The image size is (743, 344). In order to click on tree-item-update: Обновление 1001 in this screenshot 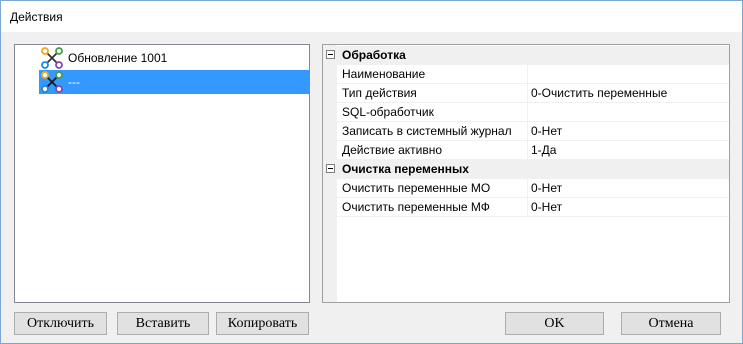, I will do `click(174, 58)`.